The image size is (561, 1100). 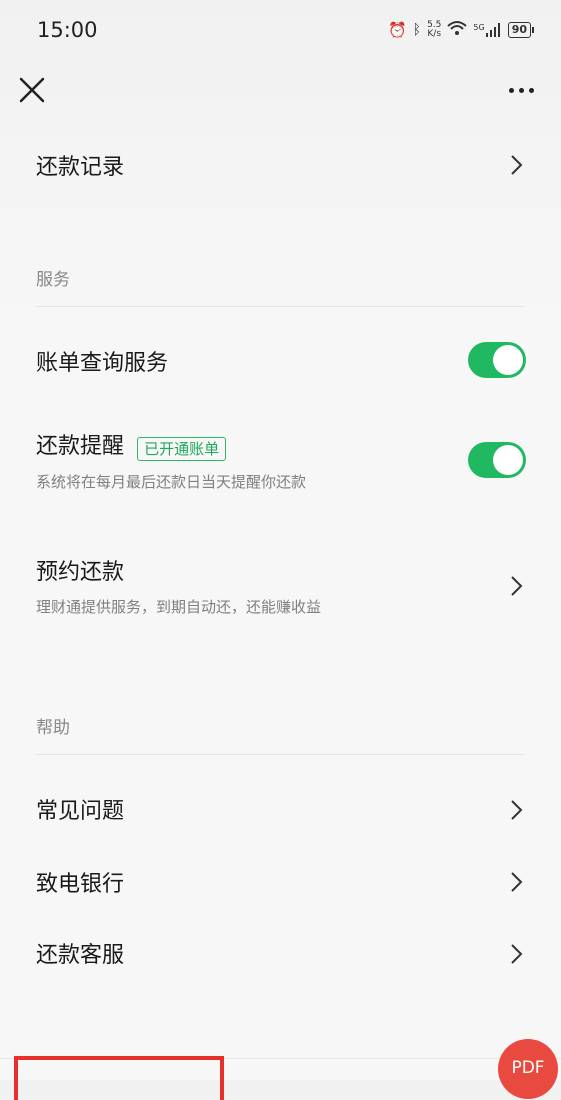 What do you see at coordinates (434, 34) in the screenshot?
I see `speed-unit: K/s` at bounding box center [434, 34].